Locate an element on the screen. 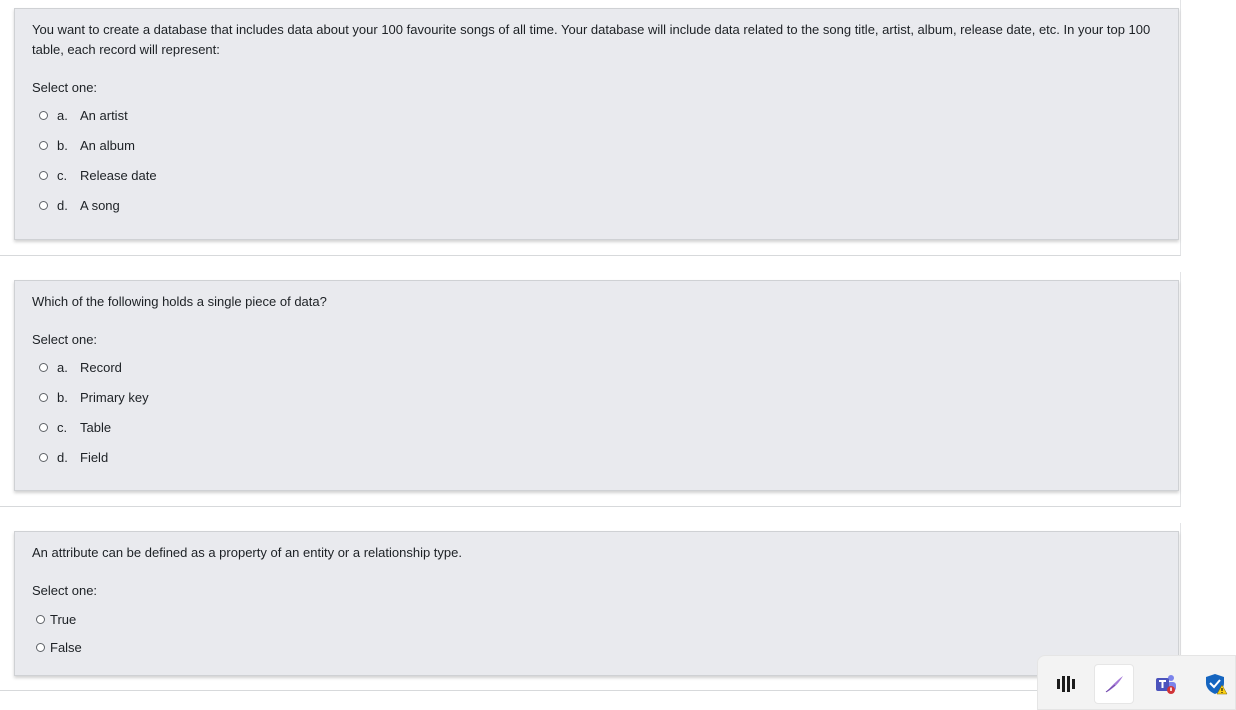  question-2-option-b: b. Primary key is located at coordinates (94, 397).